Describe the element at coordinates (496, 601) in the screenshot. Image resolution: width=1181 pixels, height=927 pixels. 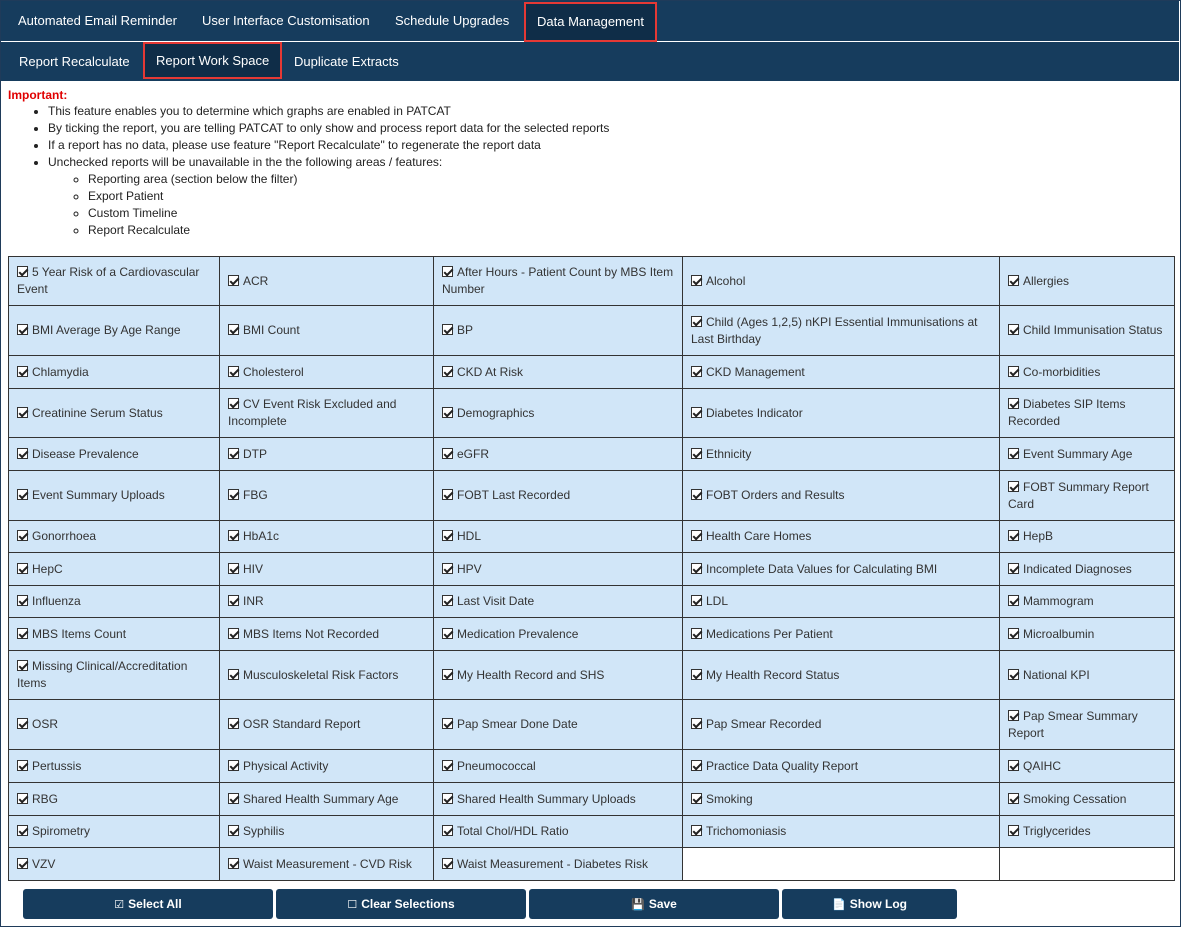
I see `report-label: Last Visit Date` at that location.